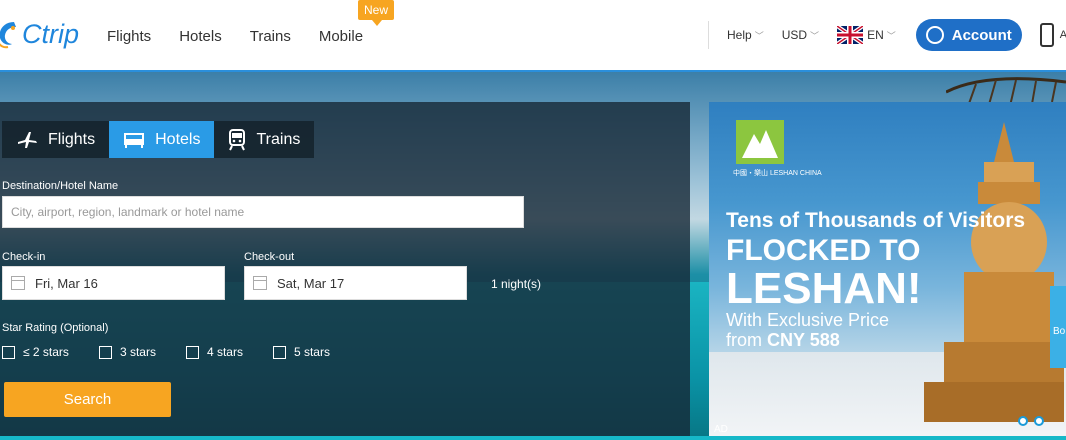 The width and height of the screenshot is (1066, 440). What do you see at coordinates (994, 272) in the screenshot?
I see `buddha-statue-image` at bounding box center [994, 272].